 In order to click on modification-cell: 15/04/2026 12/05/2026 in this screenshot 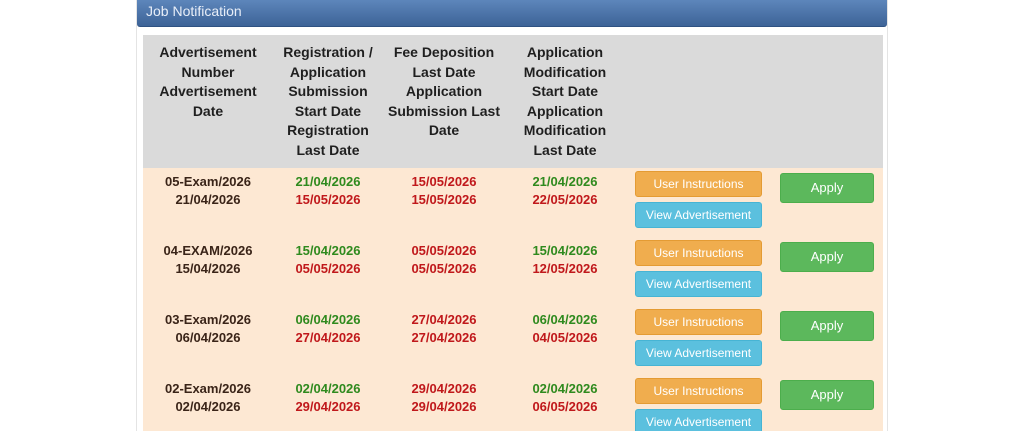, I will do `click(565, 259)`.